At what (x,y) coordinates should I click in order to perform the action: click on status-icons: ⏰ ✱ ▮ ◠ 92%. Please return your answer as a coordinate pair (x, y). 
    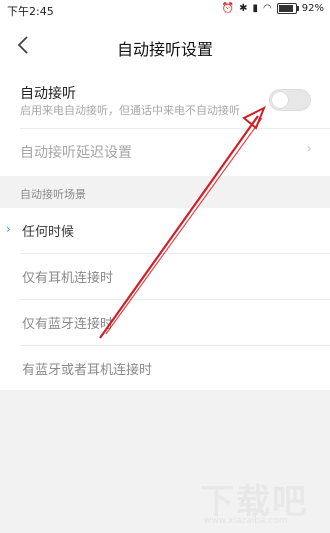
    Looking at the image, I should click on (273, 8).